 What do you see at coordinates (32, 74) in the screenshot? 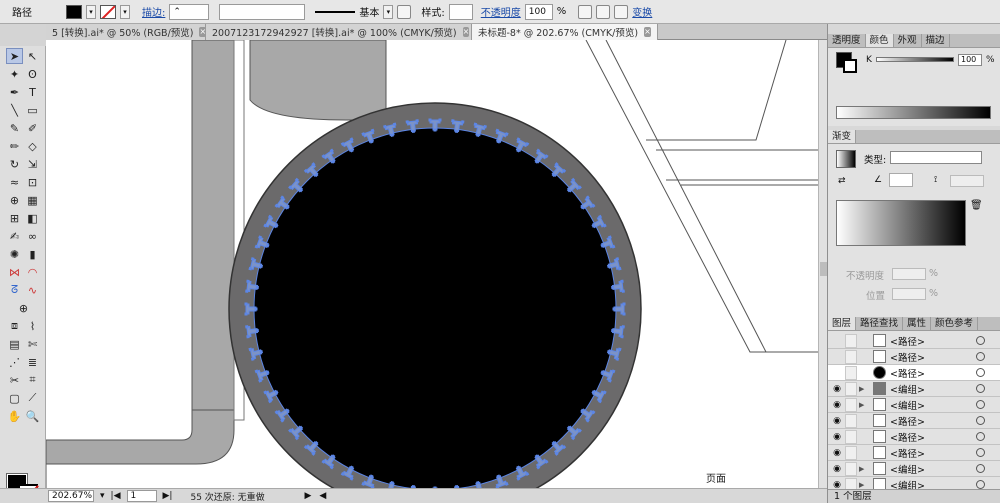
I see `lasso-tool-icon: ʘ` at bounding box center [32, 74].